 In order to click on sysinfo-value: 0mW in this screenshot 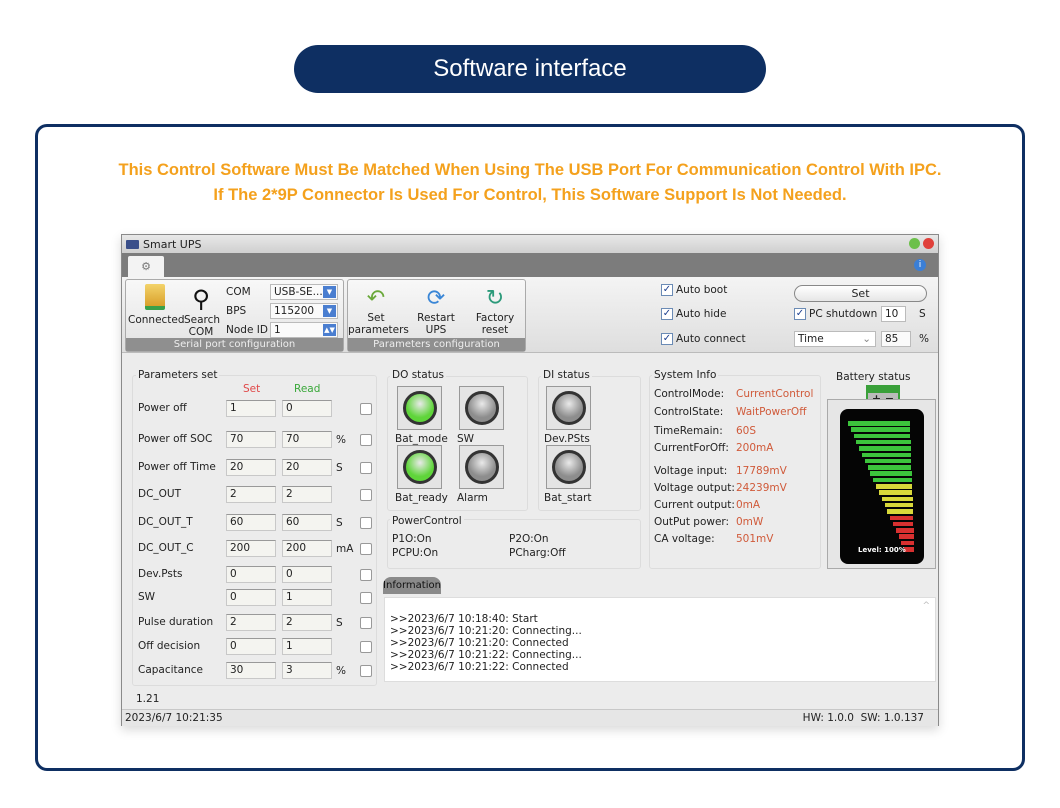, I will do `click(750, 522)`.